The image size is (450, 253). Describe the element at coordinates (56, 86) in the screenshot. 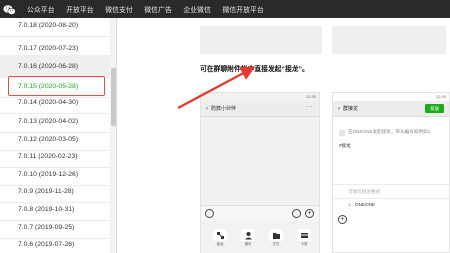

I see `highlight-box` at that location.